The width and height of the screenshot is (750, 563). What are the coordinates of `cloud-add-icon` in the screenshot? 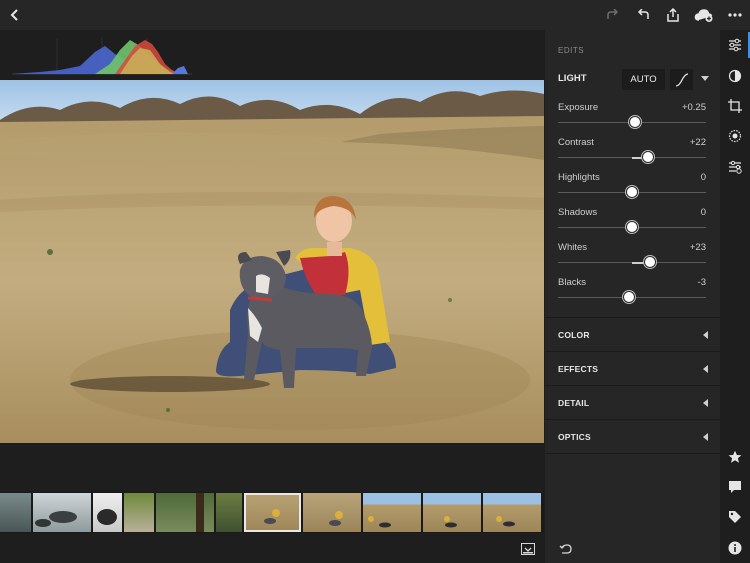 It's located at (703, 15).